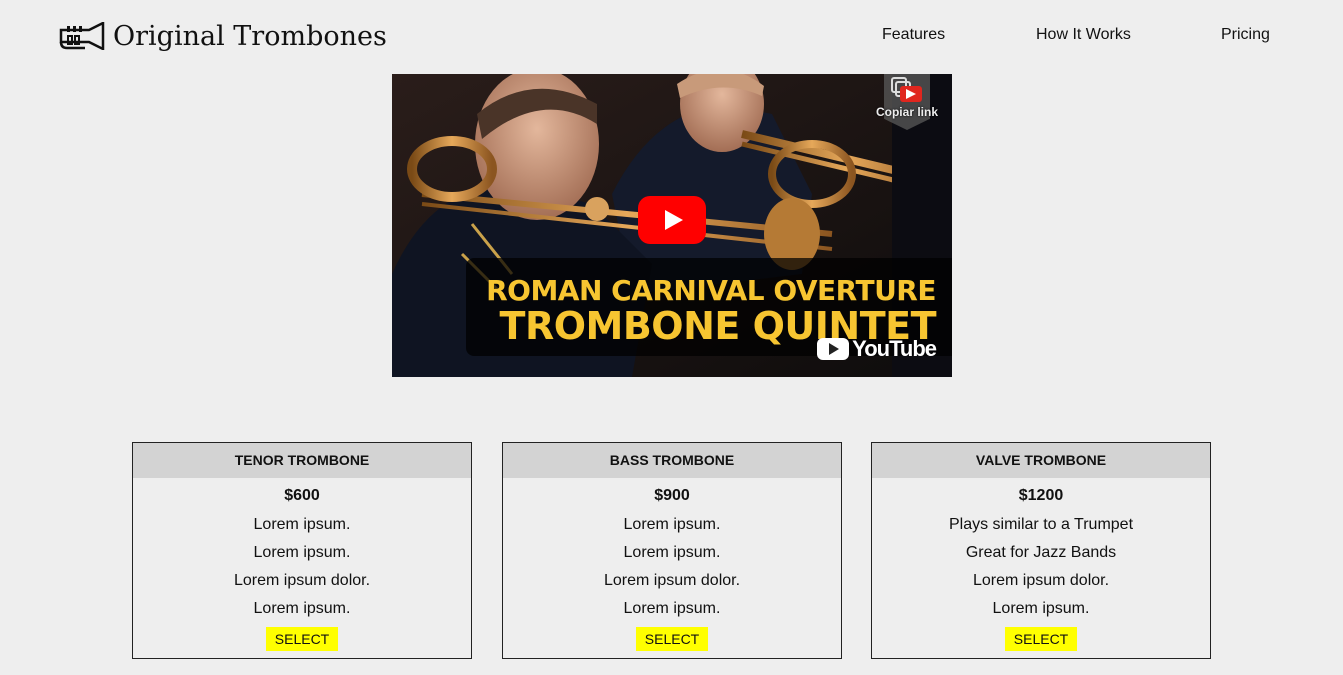  What do you see at coordinates (913, 35) in the screenshot?
I see `nav-link-features: Features` at bounding box center [913, 35].